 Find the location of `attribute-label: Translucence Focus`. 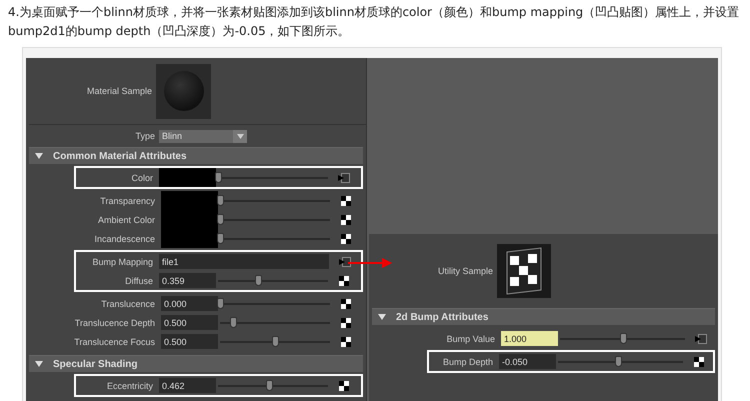

attribute-label: Translucence Focus is located at coordinates (114, 341).